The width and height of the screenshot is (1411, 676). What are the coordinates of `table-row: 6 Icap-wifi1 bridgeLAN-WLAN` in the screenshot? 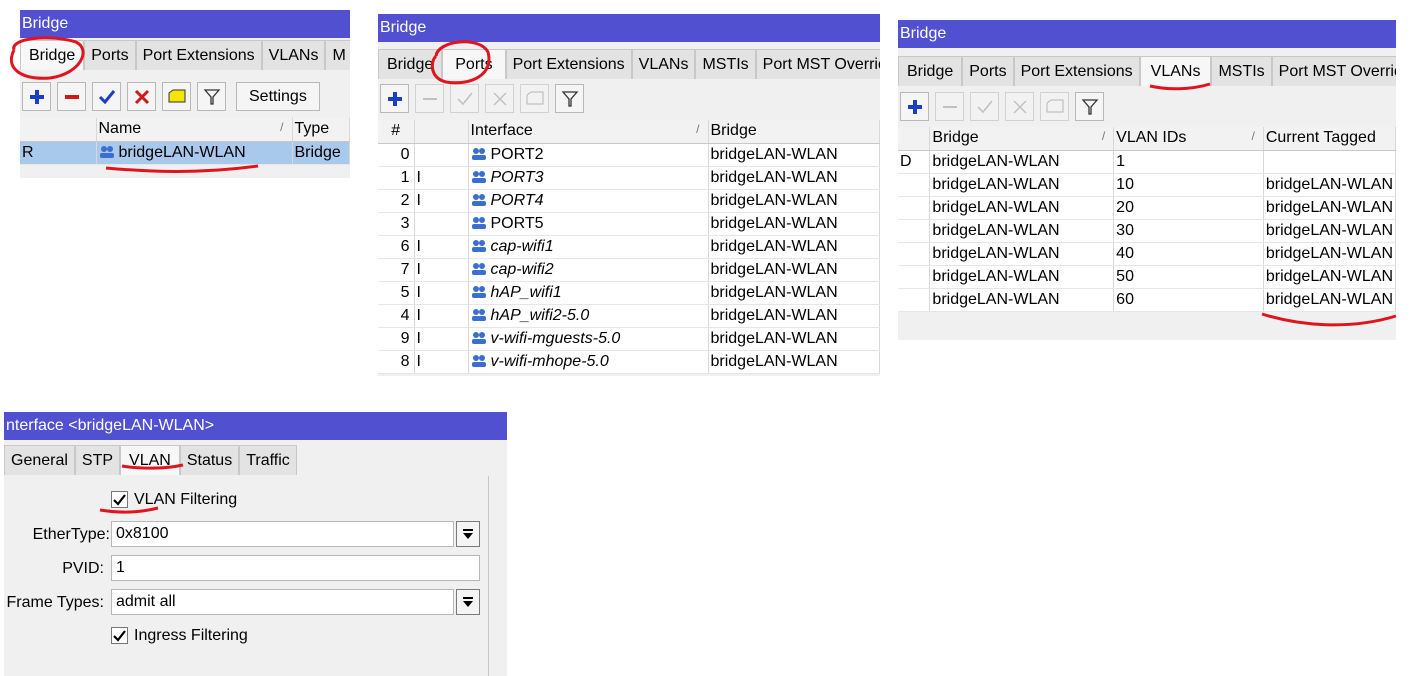 It's located at (629, 247).